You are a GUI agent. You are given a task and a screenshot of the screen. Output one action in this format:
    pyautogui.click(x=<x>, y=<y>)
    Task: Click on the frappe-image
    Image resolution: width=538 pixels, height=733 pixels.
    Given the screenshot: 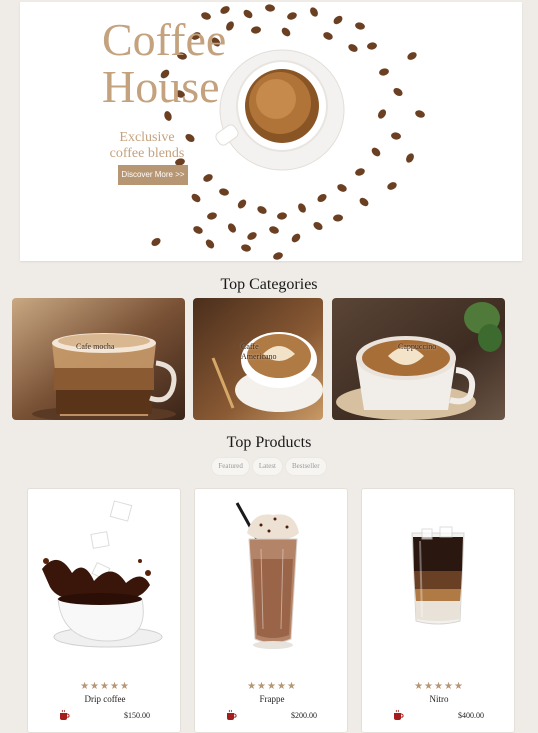 What is the action you would take?
    pyautogui.click(x=267, y=575)
    